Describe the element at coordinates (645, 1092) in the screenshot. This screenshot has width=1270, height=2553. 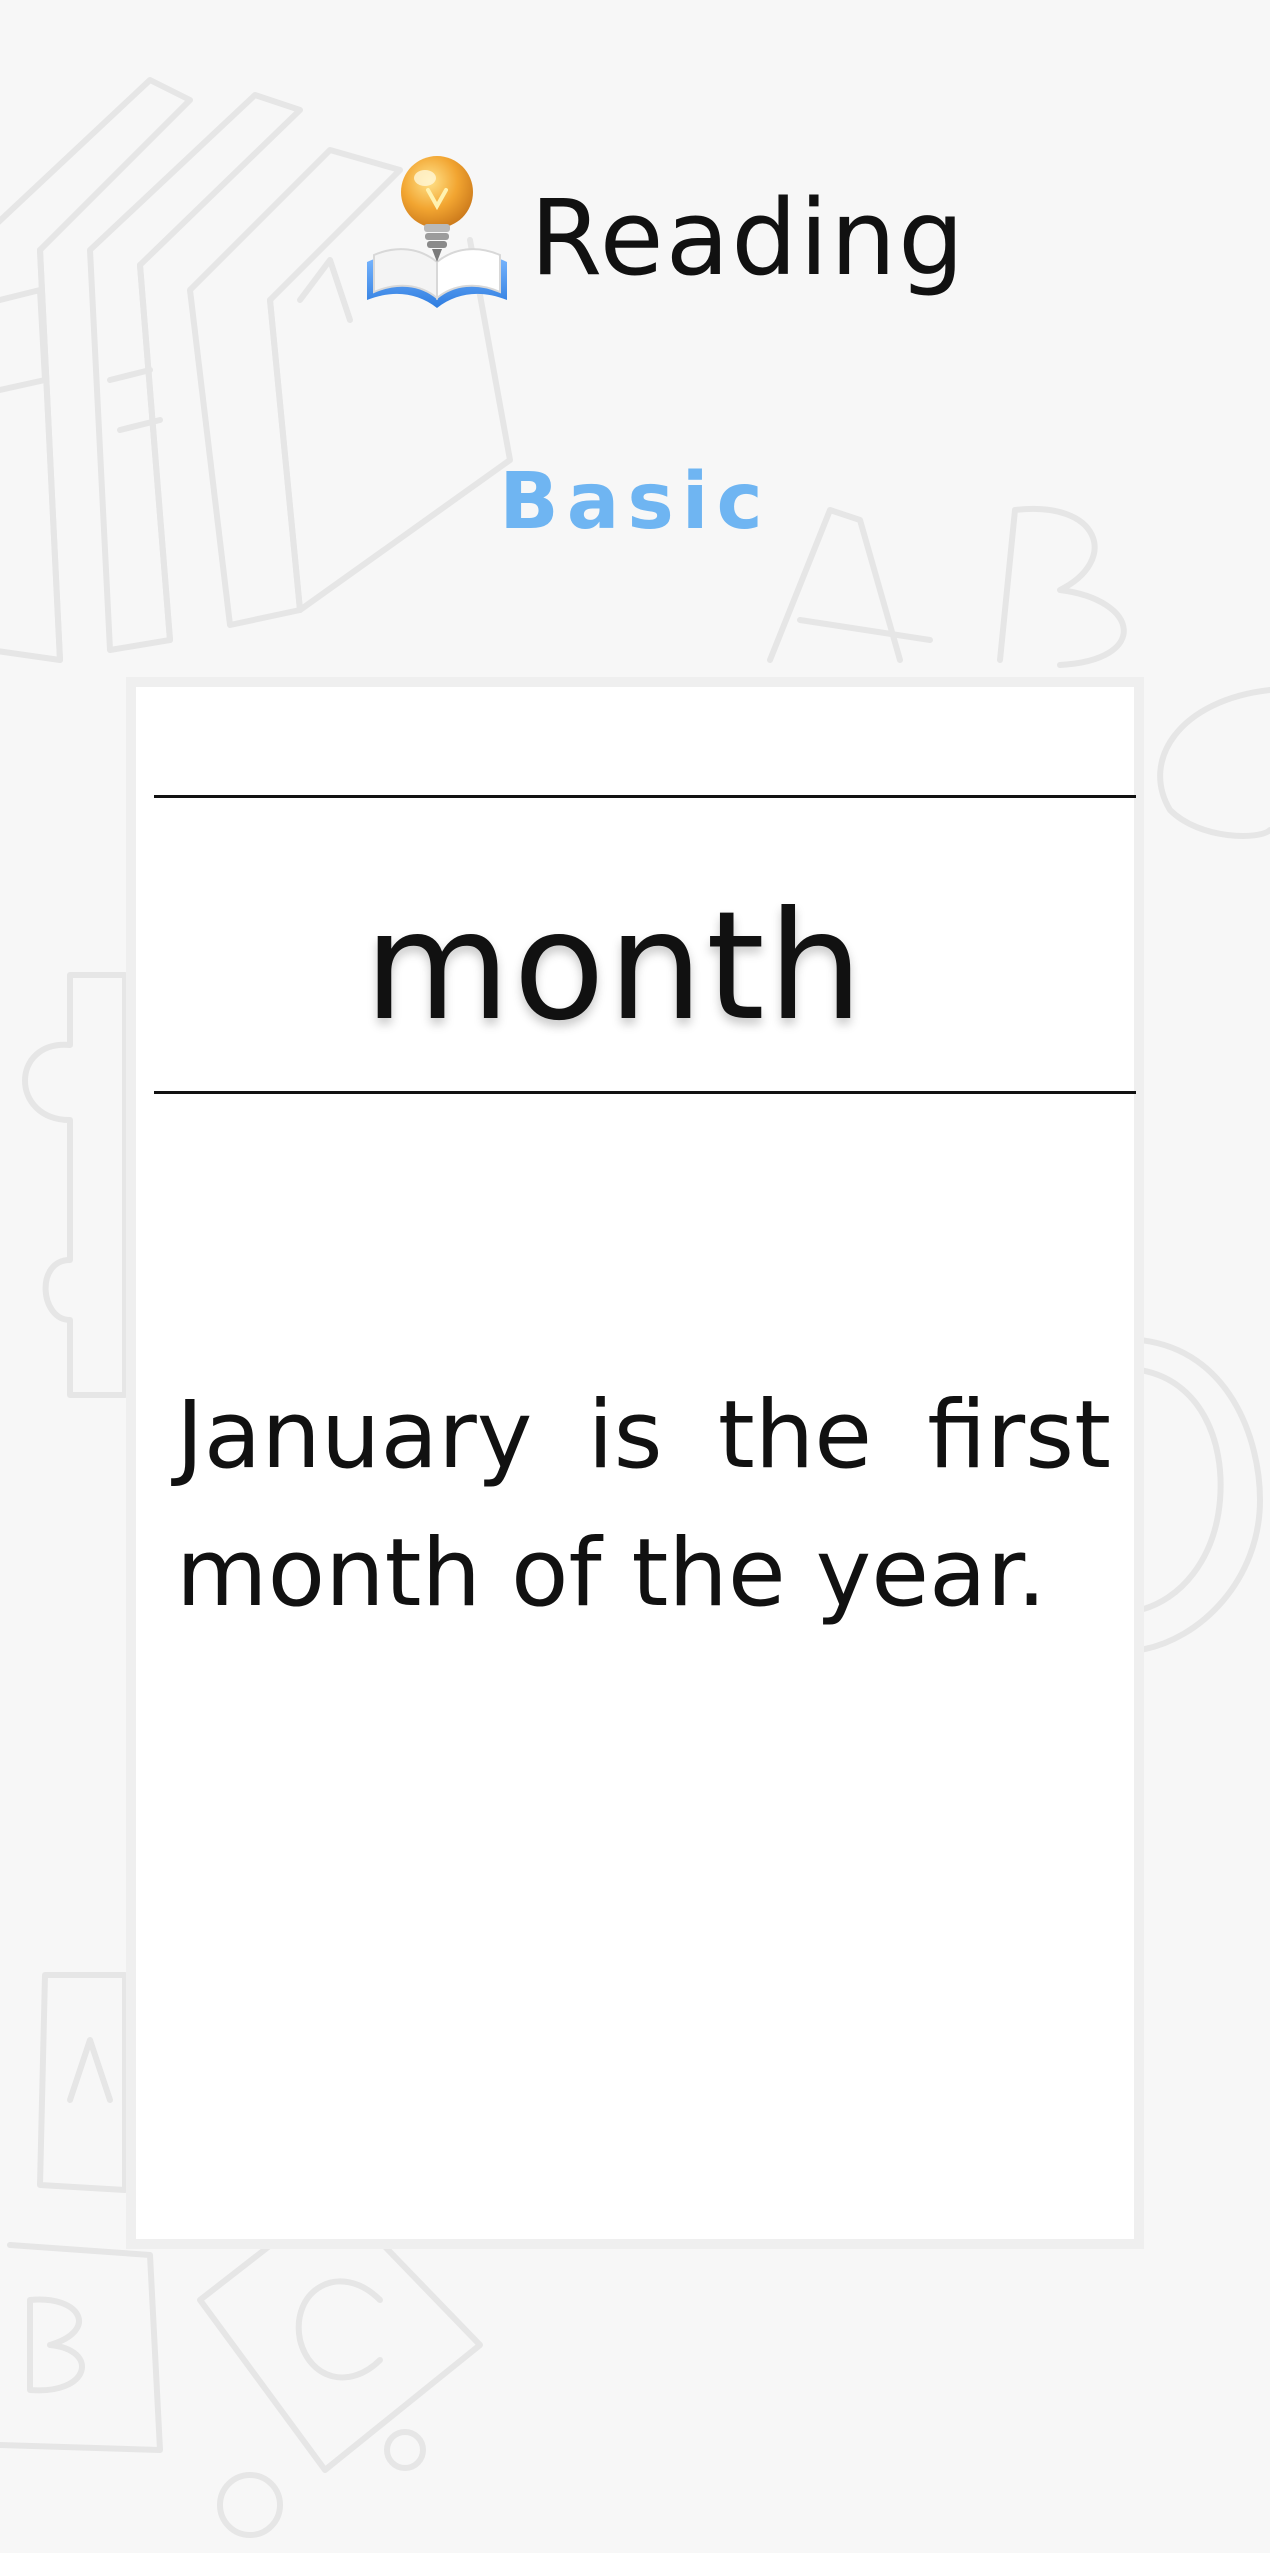
I see `card-rule-bottom` at that location.